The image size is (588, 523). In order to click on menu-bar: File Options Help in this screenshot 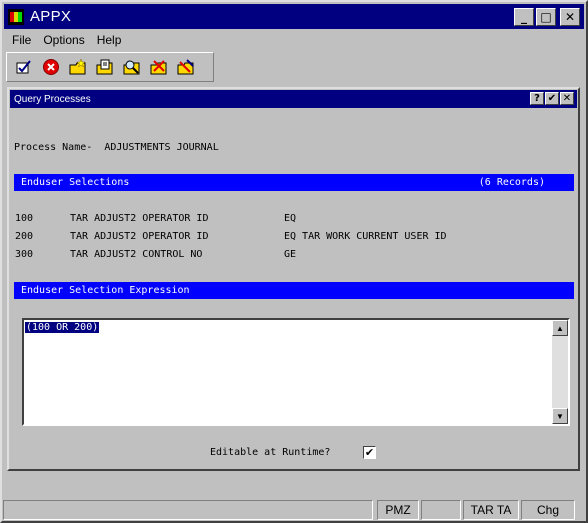, I will do `click(66, 40)`.